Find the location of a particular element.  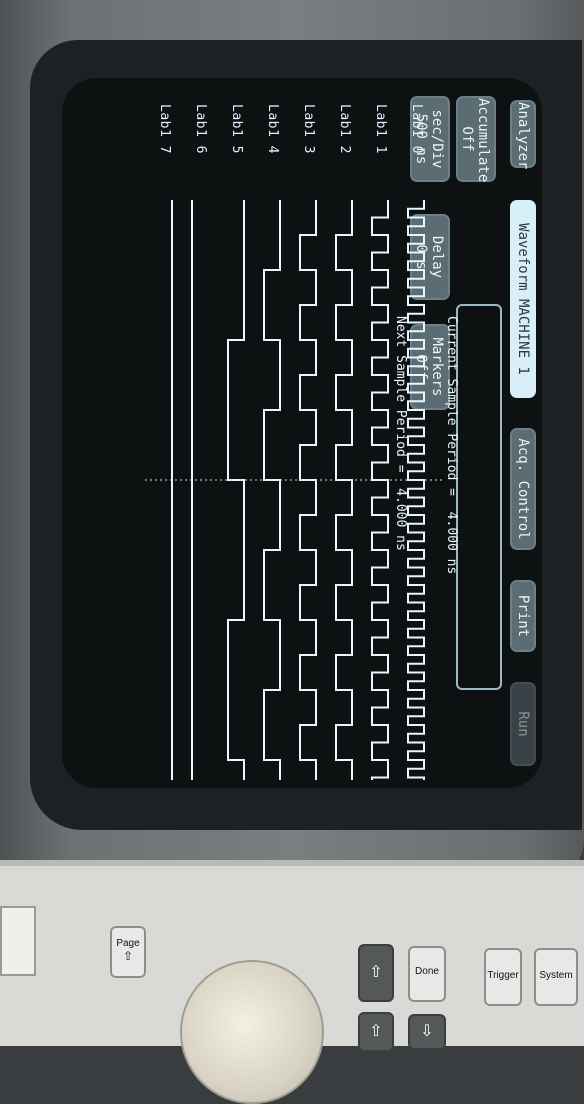

print-label: Print is located at coordinates (523, 616).